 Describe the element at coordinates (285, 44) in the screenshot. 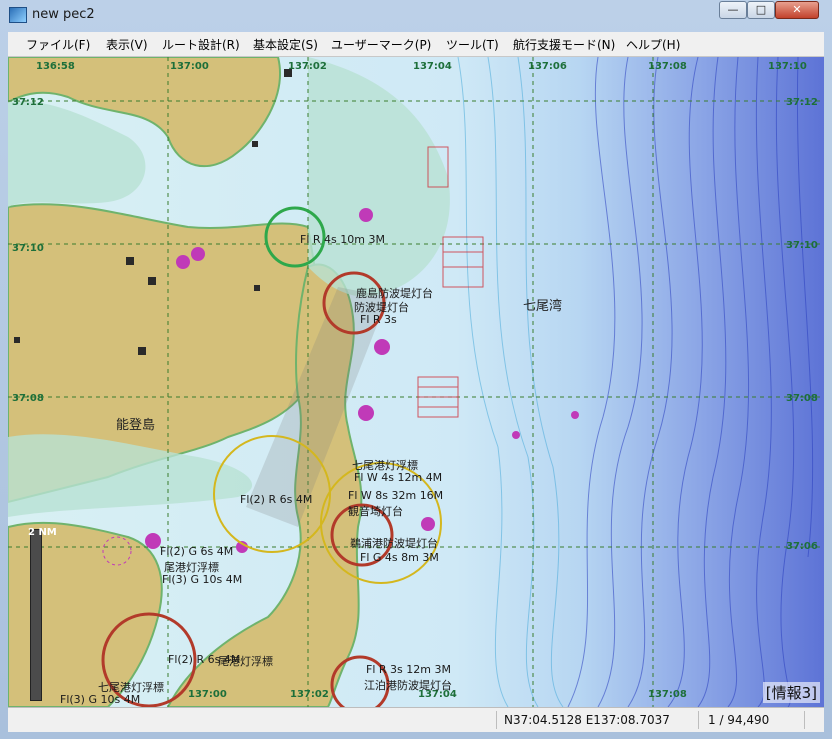

I see `menu-basic-settings: 基本設定(S)` at that location.